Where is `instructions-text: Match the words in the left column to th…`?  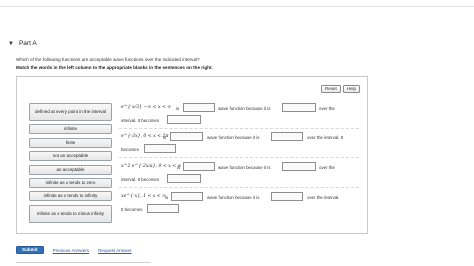
instructions-text: Match the words in the left column to th… is located at coordinates (114, 67).